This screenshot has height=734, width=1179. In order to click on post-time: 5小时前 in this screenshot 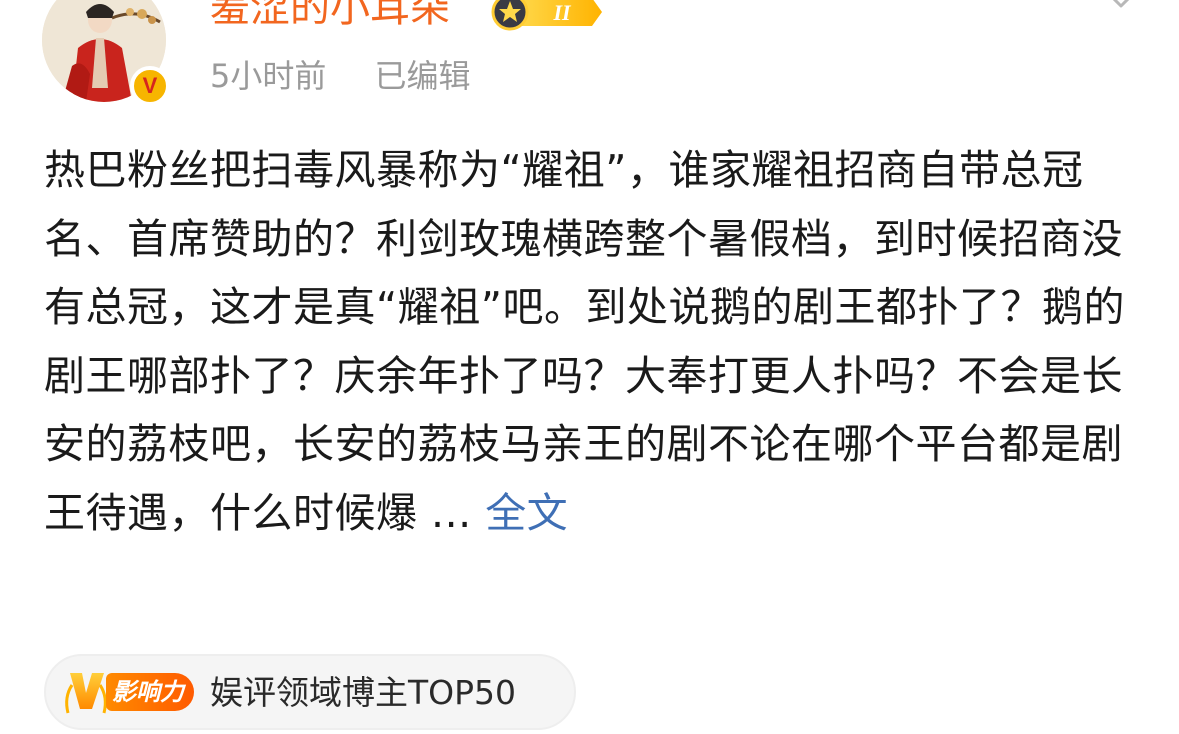, I will do `click(268, 76)`.